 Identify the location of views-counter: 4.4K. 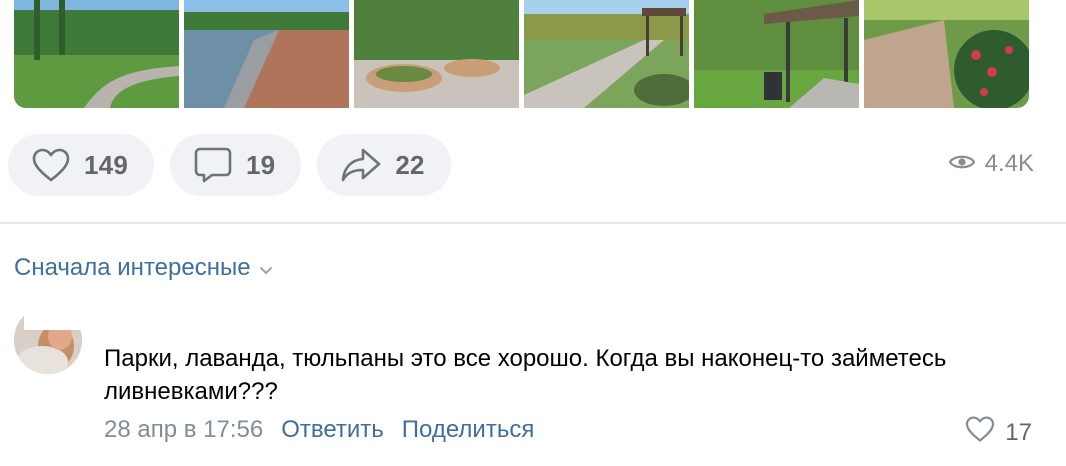
(991, 164).